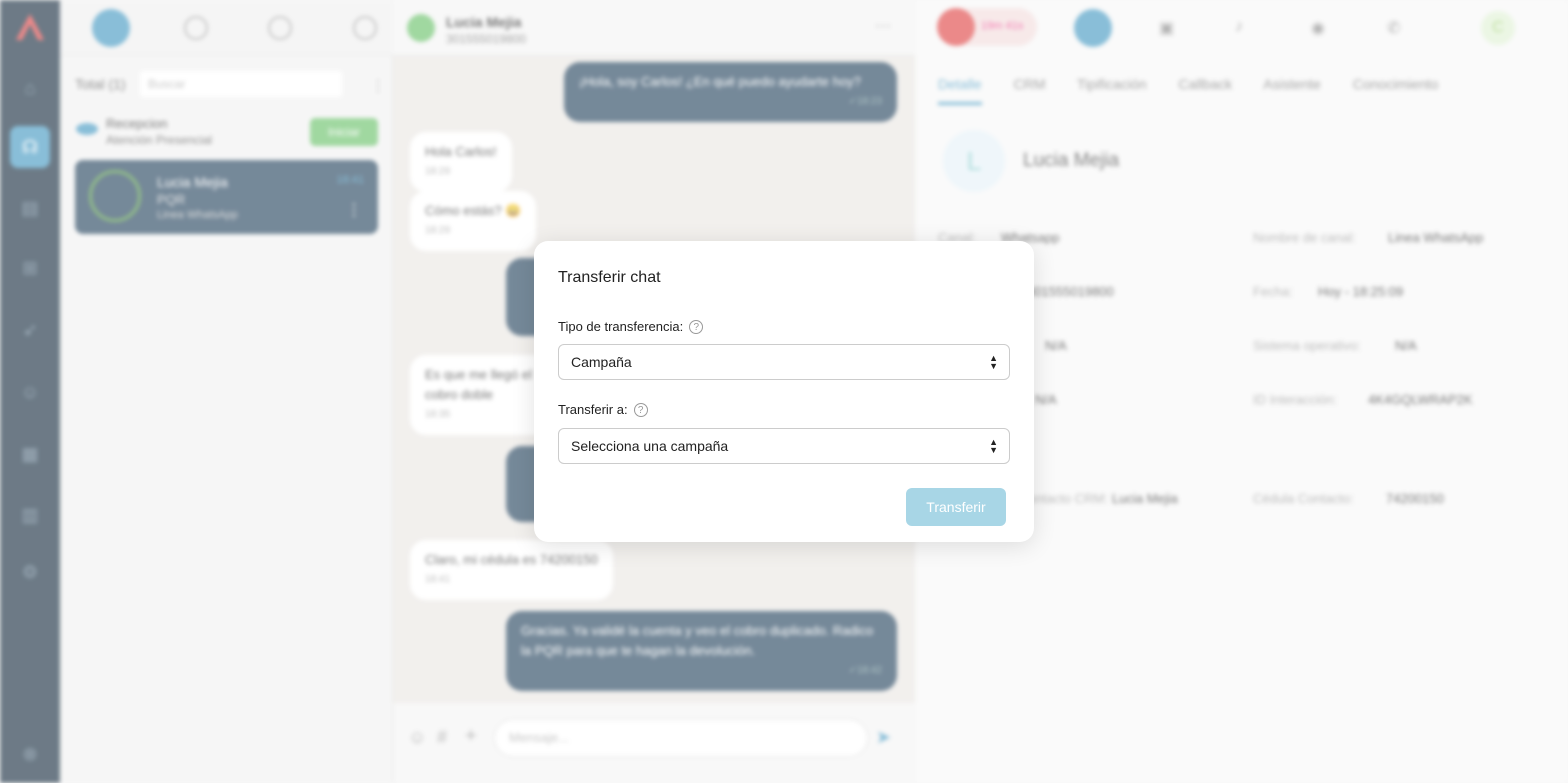 This screenshot has height=783, width=1568. What do you see at coordinates (784, 362) in the screenshot?
I see `transfer-type-select: Campaña ▲ ▼` at bounding box center [784, 362].